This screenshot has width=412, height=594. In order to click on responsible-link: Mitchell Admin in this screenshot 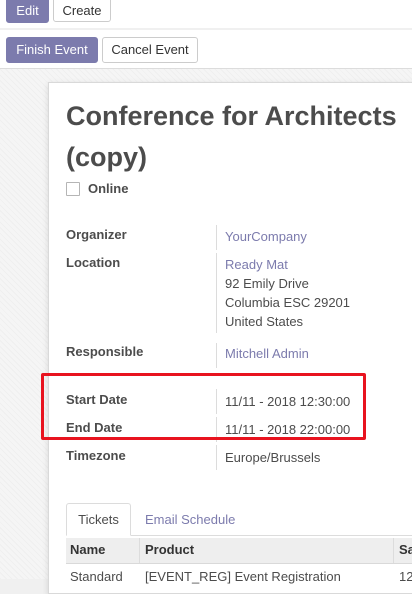, I will do `click(267, 353)`.